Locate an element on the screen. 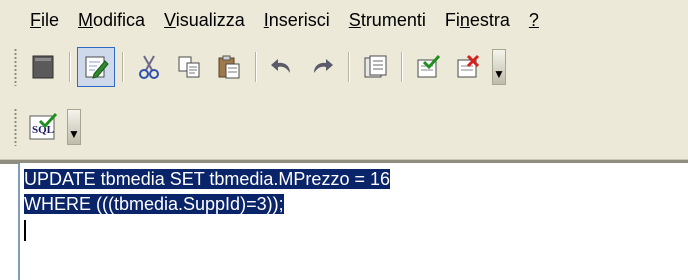 Image resolution: width=688 pixels, height=280 pixels. menu-finestra: Finestra is located at coordinates (480, 20).